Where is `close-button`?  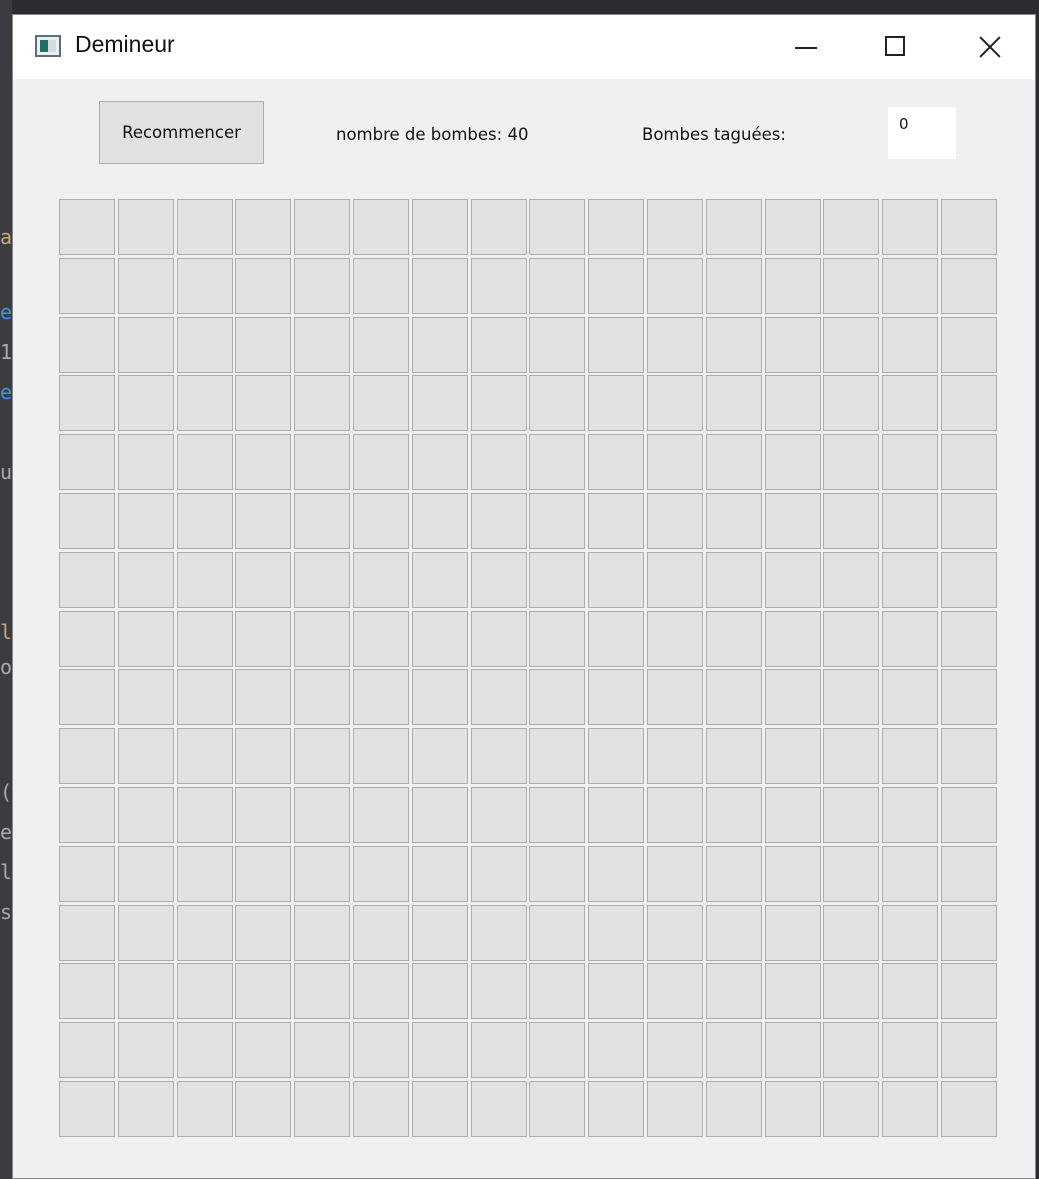 close-button is located at coordinates (988, 47).